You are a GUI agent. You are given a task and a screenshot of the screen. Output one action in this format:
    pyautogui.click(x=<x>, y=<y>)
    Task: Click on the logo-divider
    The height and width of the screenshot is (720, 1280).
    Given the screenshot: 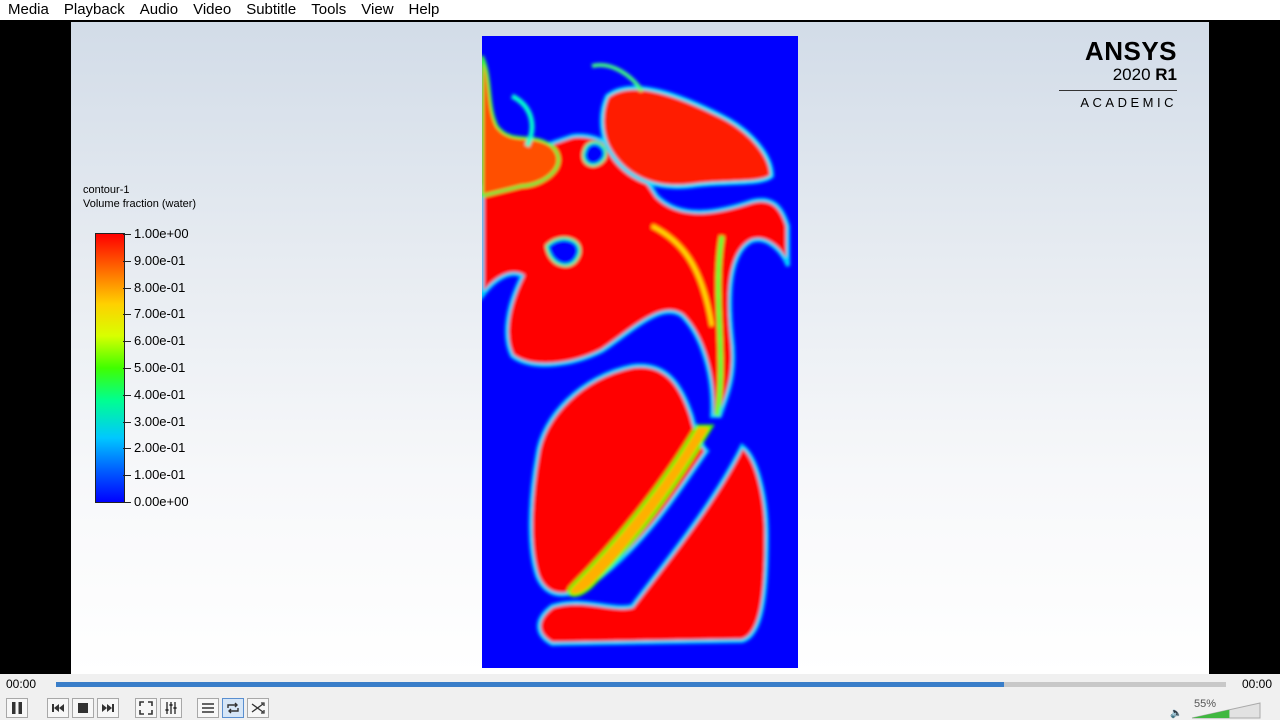 What is the action you would take?
    pyautogui.click(x=1118, y=90)
    